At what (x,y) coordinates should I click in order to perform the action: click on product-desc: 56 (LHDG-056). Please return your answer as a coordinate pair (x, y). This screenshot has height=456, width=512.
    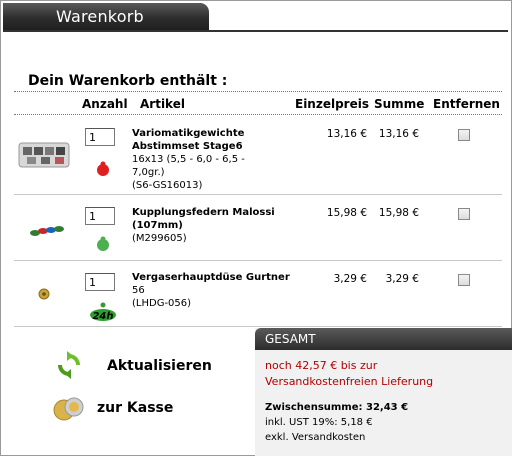
    Looking at the image, I should click on (162, 297).